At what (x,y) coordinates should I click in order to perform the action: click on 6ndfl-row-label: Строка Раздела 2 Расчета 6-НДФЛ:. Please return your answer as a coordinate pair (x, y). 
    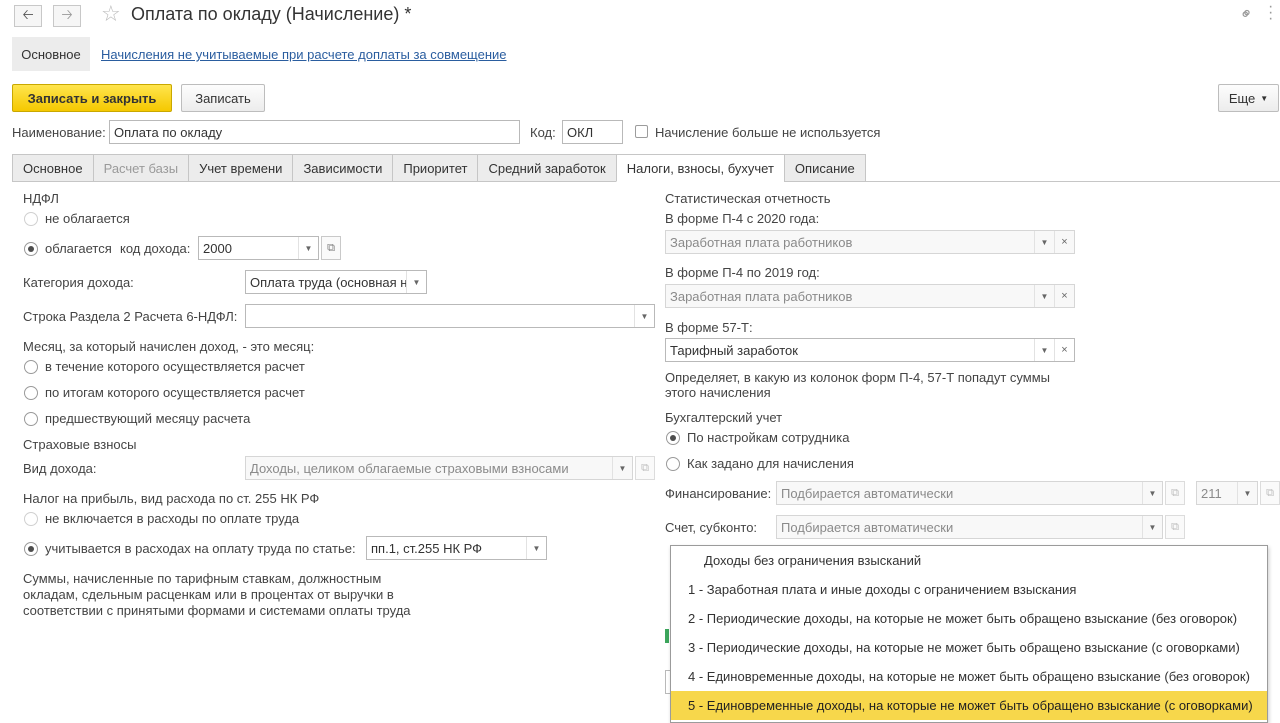
    Looking at the image, I should click on (130, 316).